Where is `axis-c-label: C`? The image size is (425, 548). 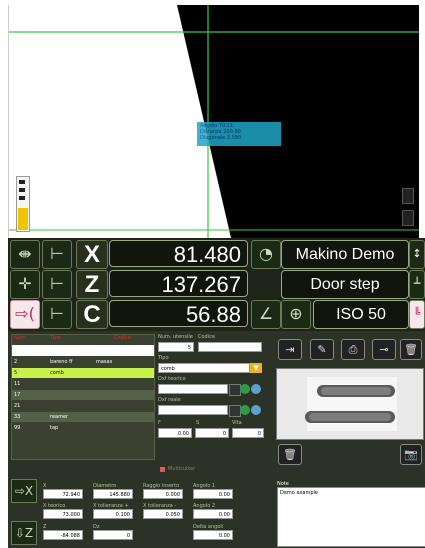
axis-c-label: C is located at coordinates (92, 314).